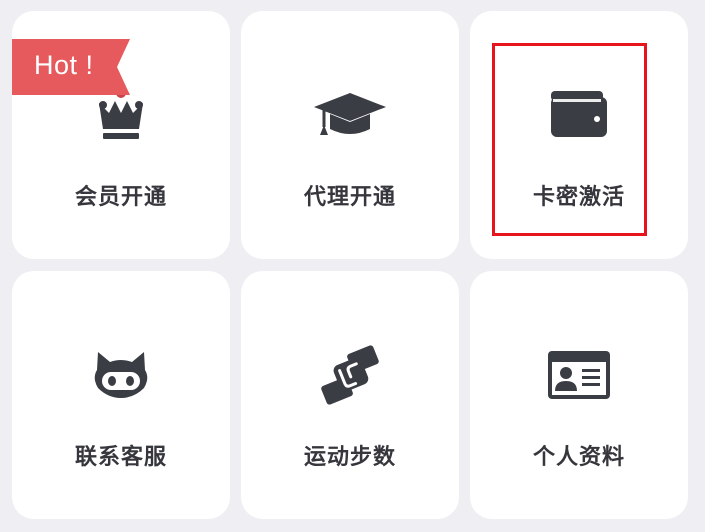 The height and width of the screenshot is (532, 705). I want to click on handshake-icon, so click(350, 375).